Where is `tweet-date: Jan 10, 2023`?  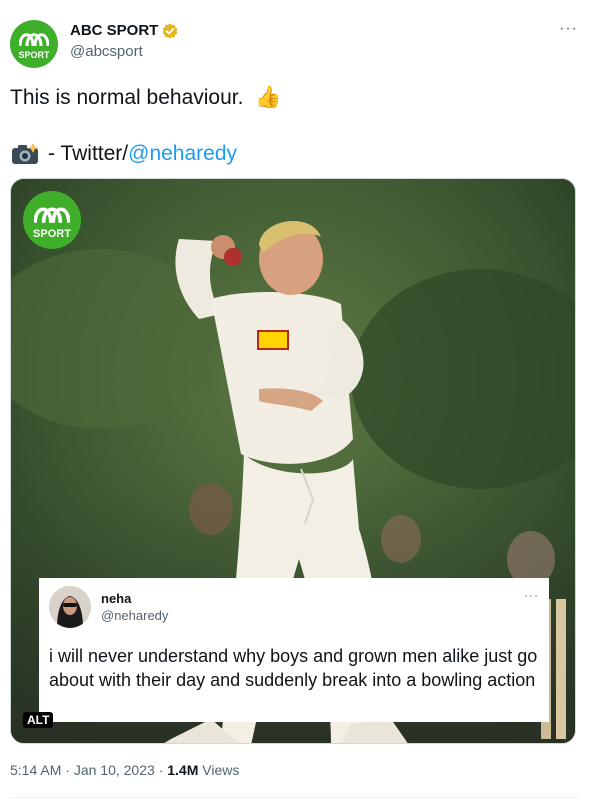 tweet-date: Jan 10, 2023 is located at coordinates (114, 770).